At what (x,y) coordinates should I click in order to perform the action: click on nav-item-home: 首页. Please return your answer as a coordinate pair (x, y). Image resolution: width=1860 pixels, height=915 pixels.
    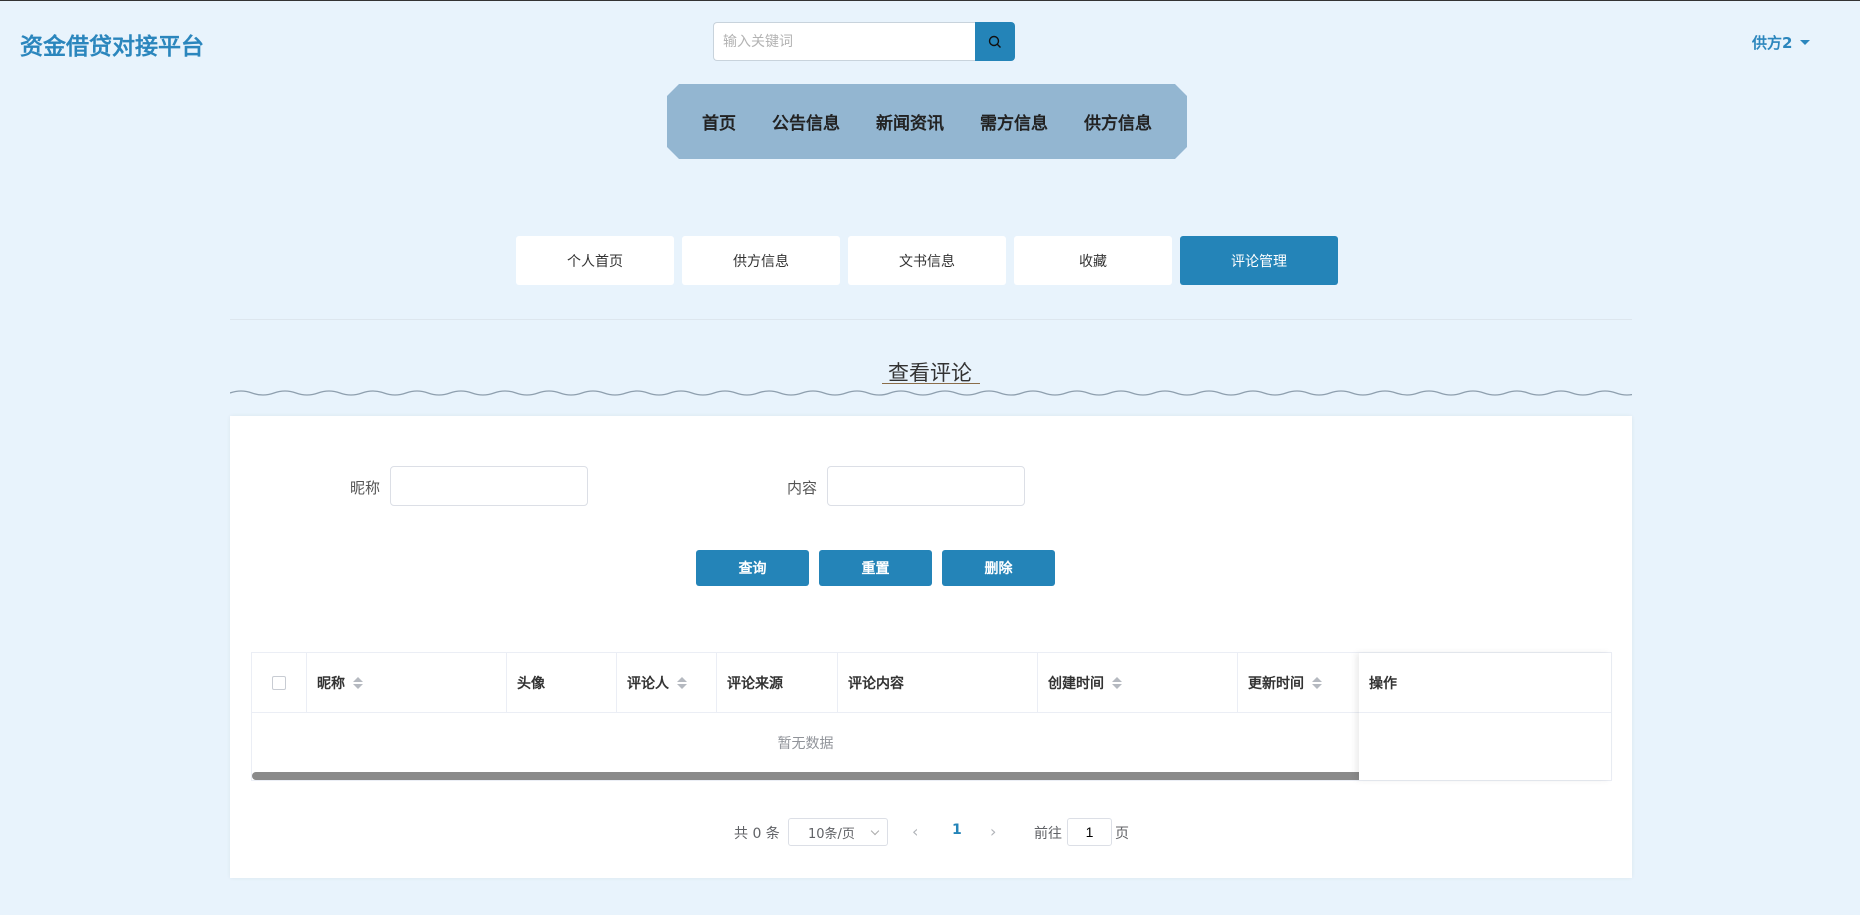
    Looking at the image, I should click on (719, 121).